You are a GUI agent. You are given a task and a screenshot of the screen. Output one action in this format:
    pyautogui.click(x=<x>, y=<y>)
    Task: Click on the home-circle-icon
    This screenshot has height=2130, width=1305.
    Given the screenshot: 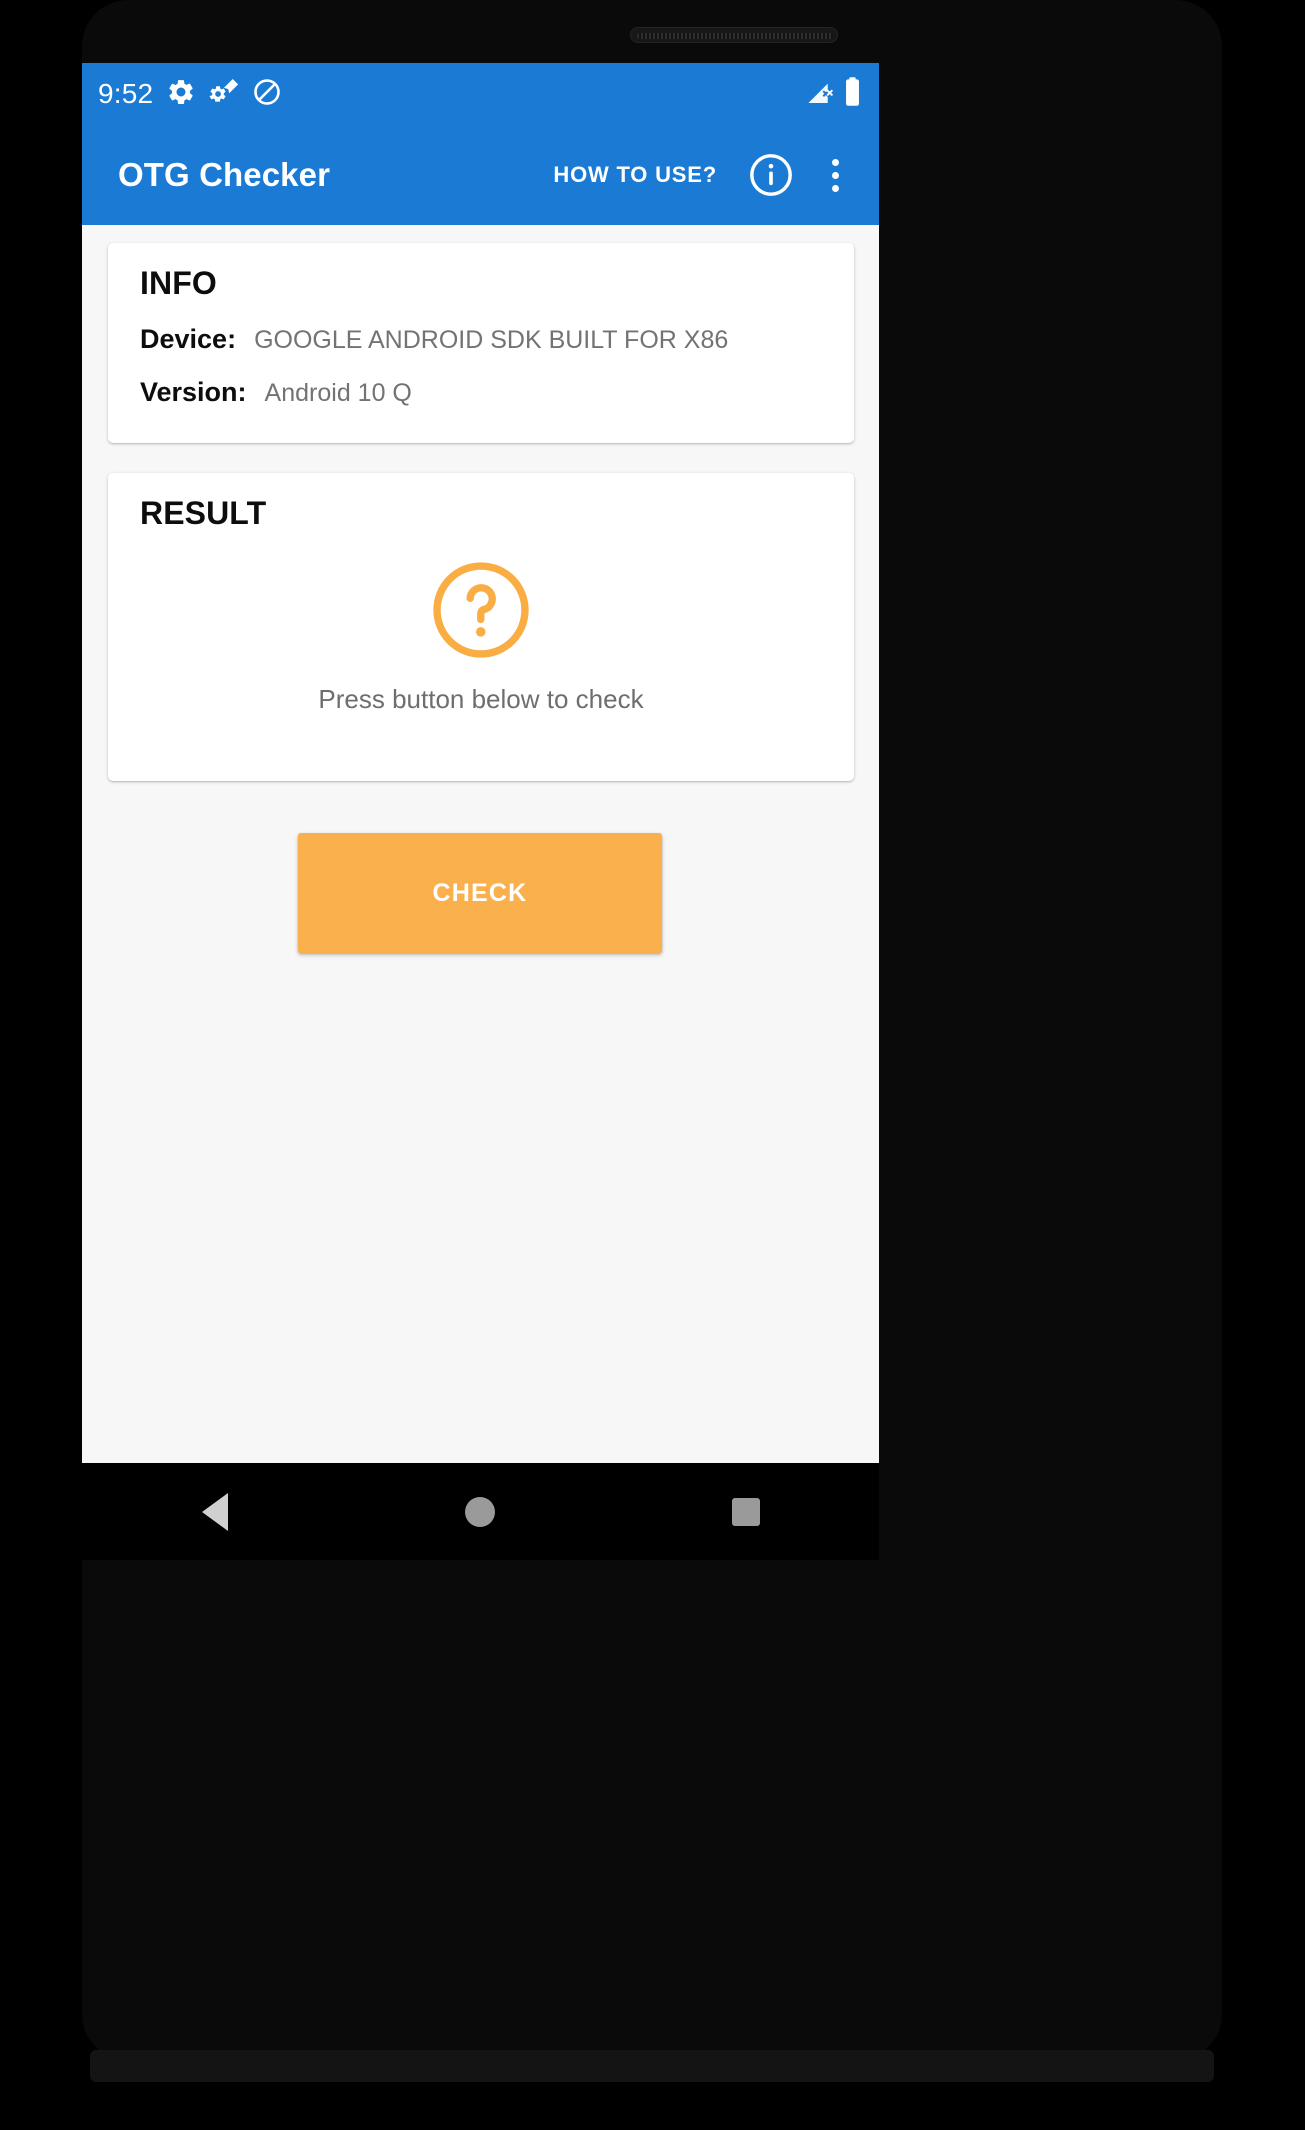 What is the action you would take?
    pyautogui.click(x=480, y=1511)
    